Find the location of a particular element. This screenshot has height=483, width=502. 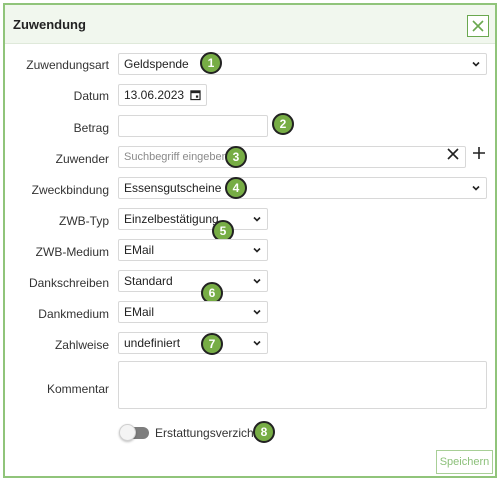

badge-8: 8 is located at coordinates (264, 432).